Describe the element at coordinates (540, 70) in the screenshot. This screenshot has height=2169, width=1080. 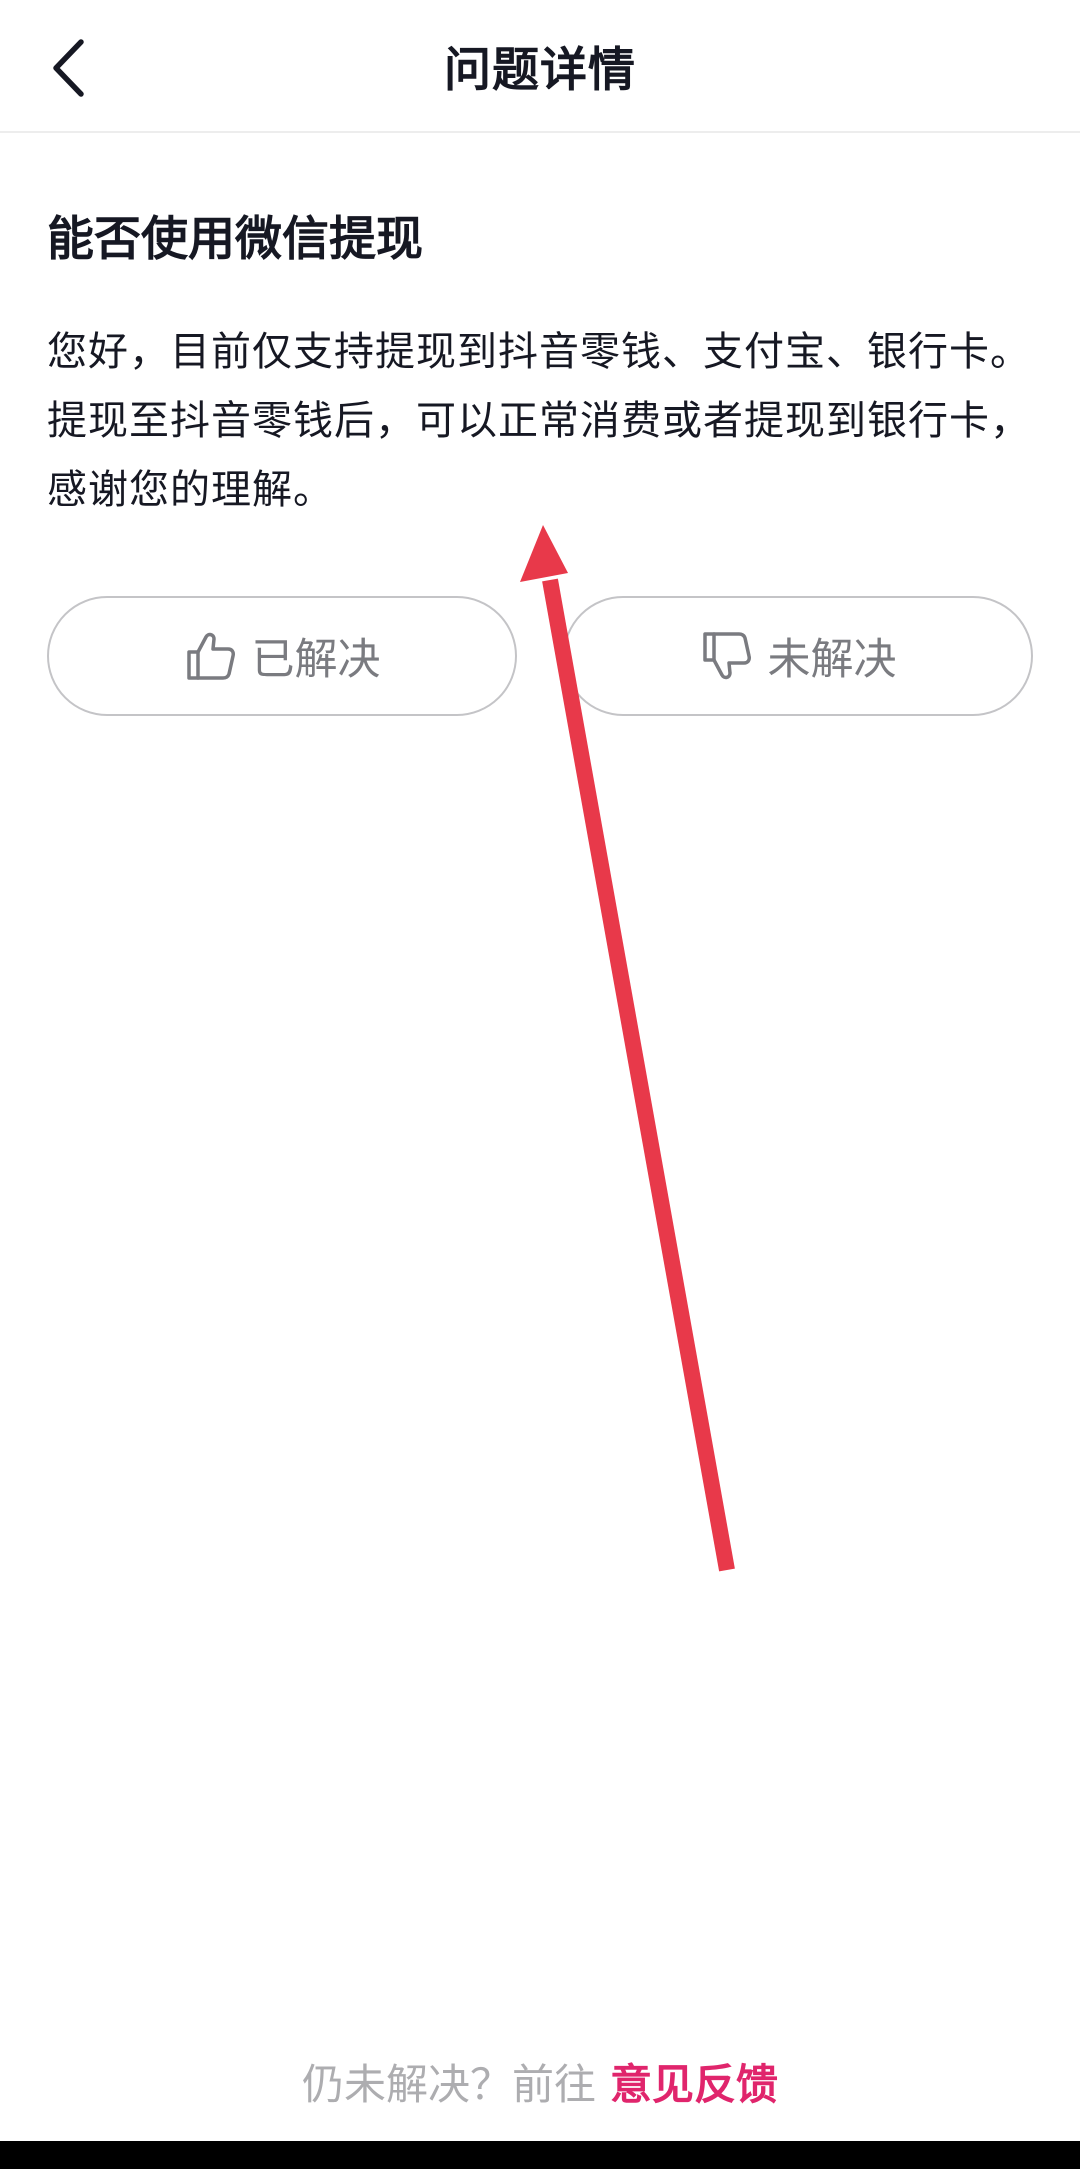
I see `page-title: 问题详情` at that location.